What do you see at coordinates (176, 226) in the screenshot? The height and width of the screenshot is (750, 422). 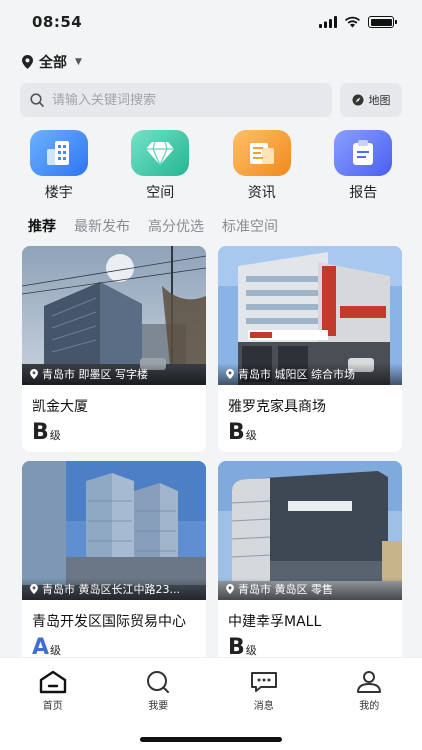 I see `tab-top-rated: 高分优选` at bounding box center [176, 226].